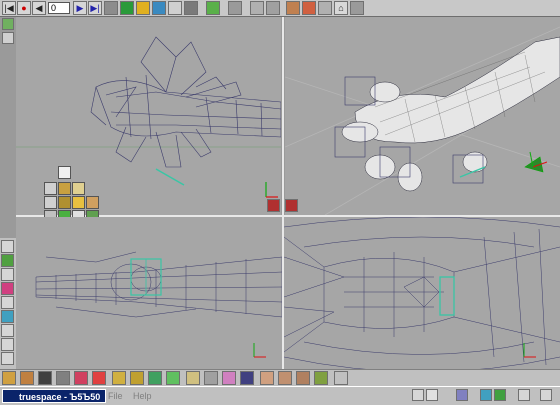 This screenshot has width=560, height=405. I want to click on lasso-icon, so click(7, 330).